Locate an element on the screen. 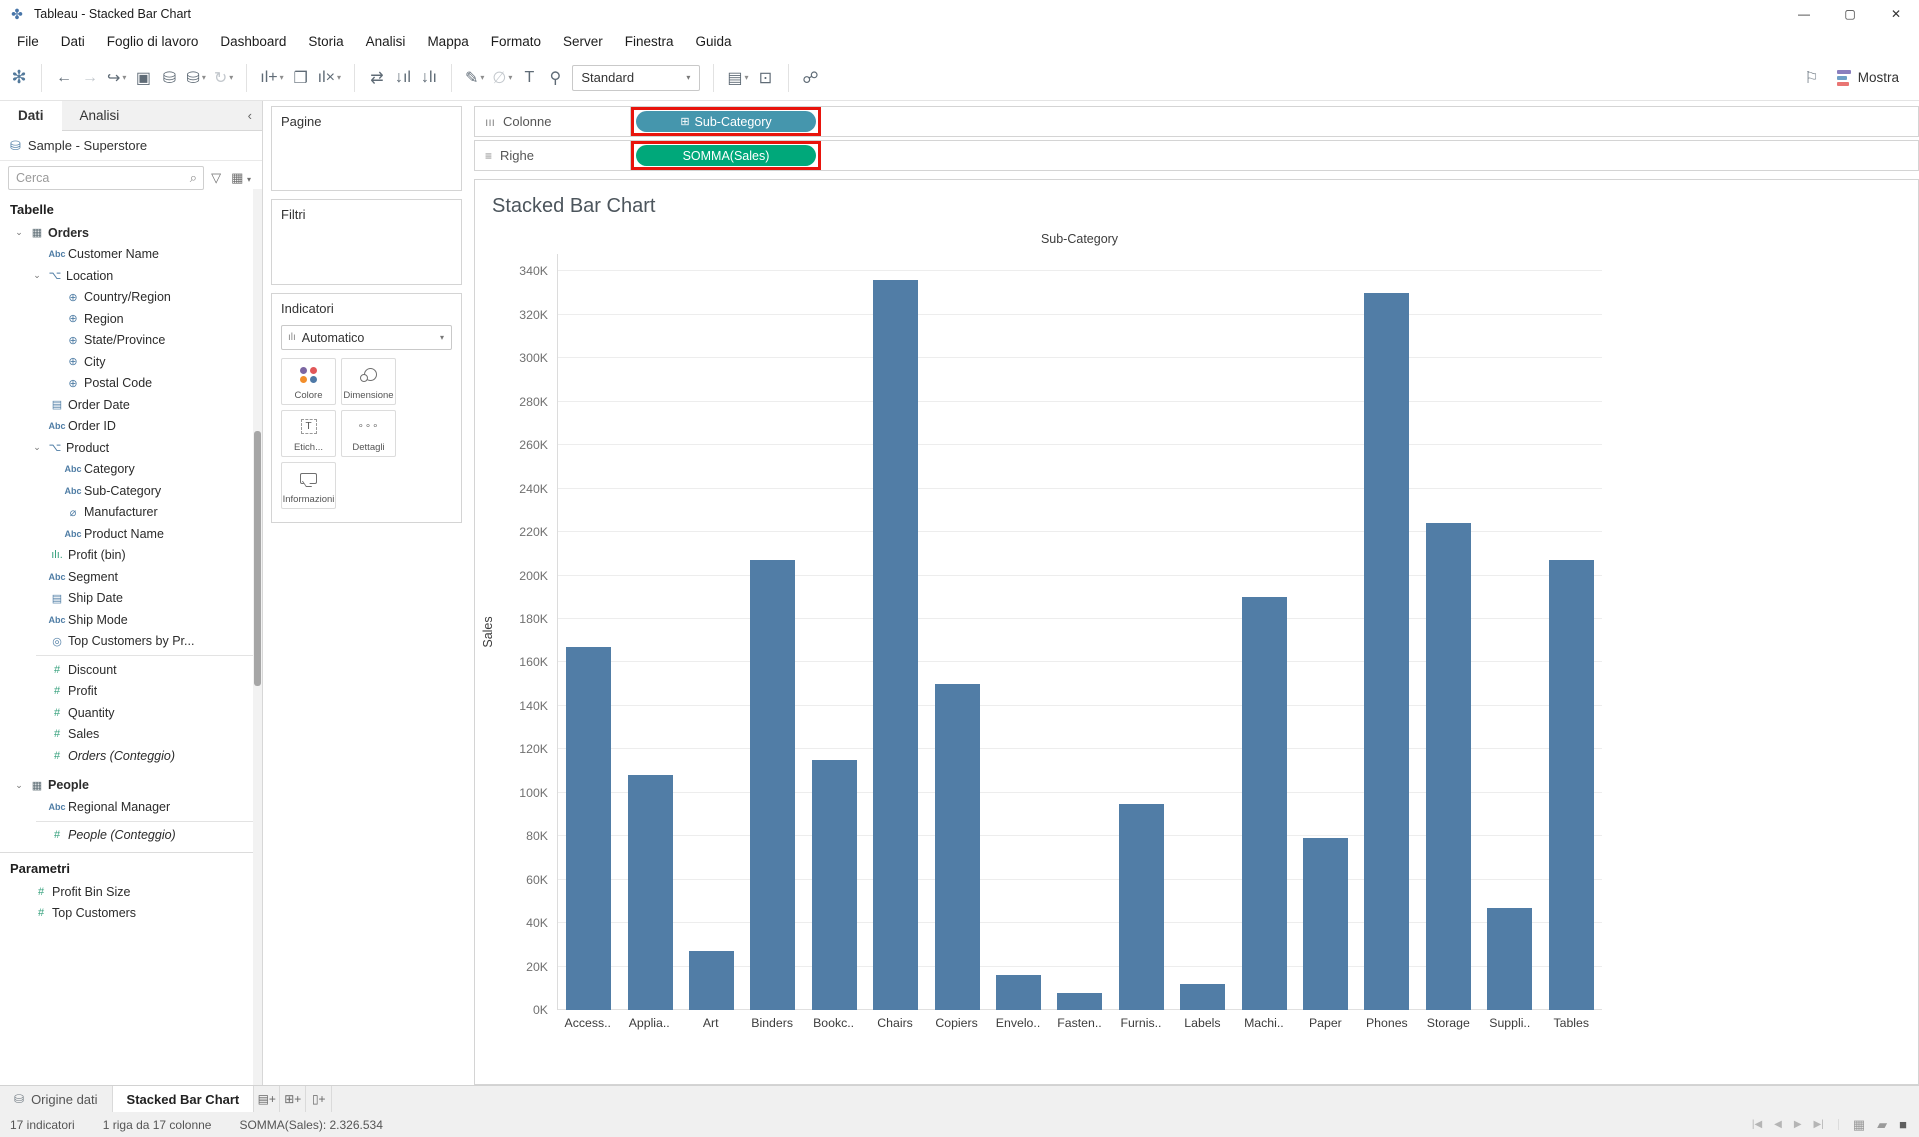 This screenshot has width=1919, height=1137. bar-storage is located at coordinates (1448, 766).